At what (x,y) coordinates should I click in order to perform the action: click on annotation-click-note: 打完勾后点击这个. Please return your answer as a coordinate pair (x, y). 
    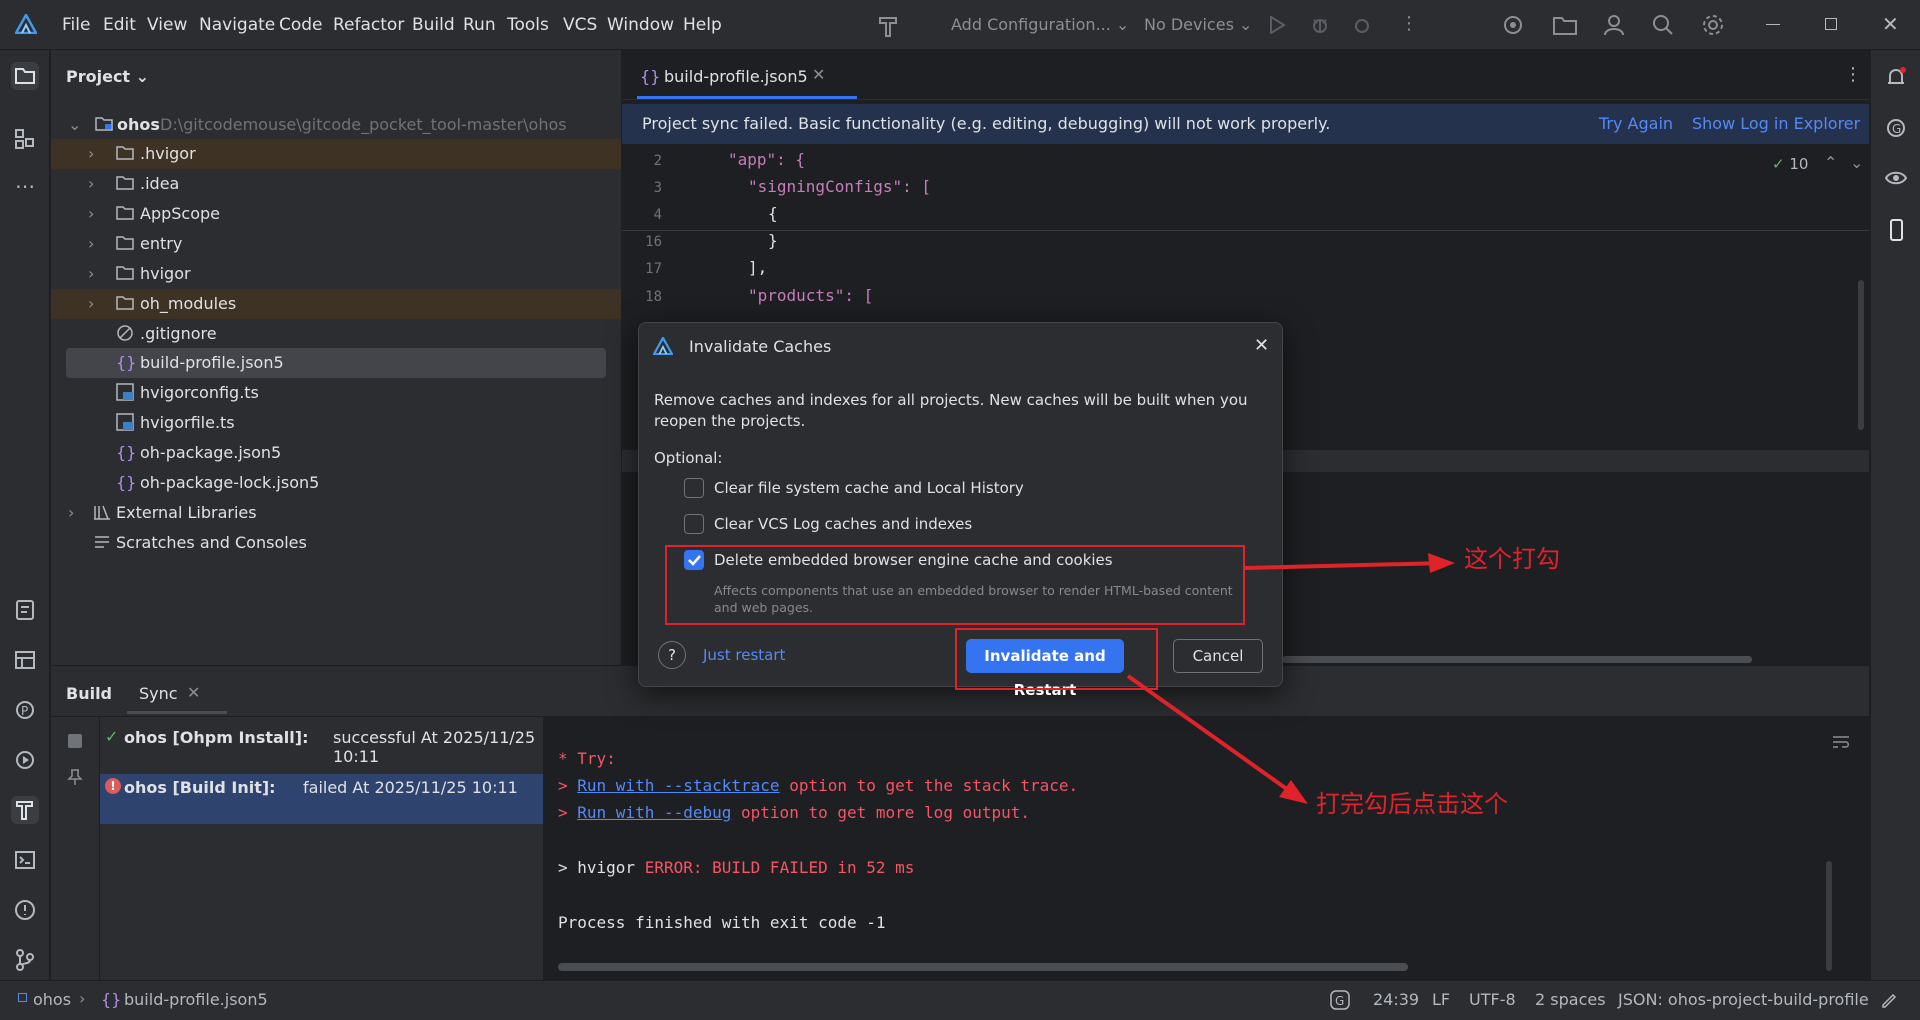
    Looking at the image, I should click on (1412, 804).